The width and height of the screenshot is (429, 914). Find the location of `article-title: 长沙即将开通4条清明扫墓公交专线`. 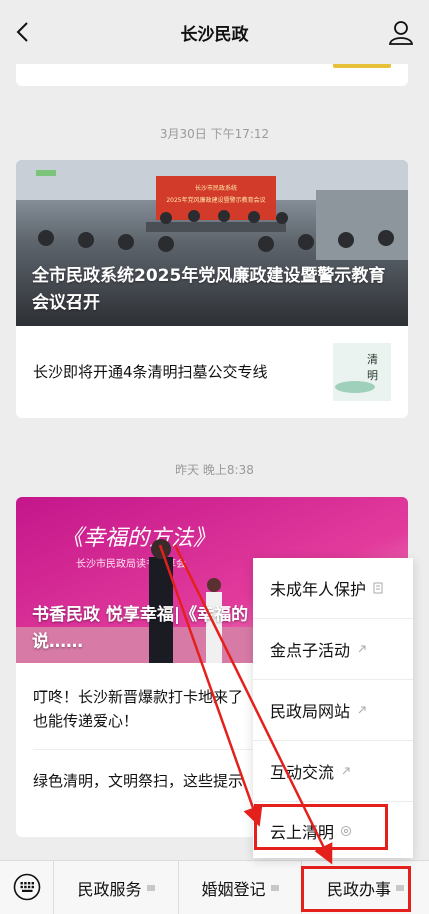

article-title: 长沙即将开通4条清明扫墓公交专线 is located at coordinates (150, 372).